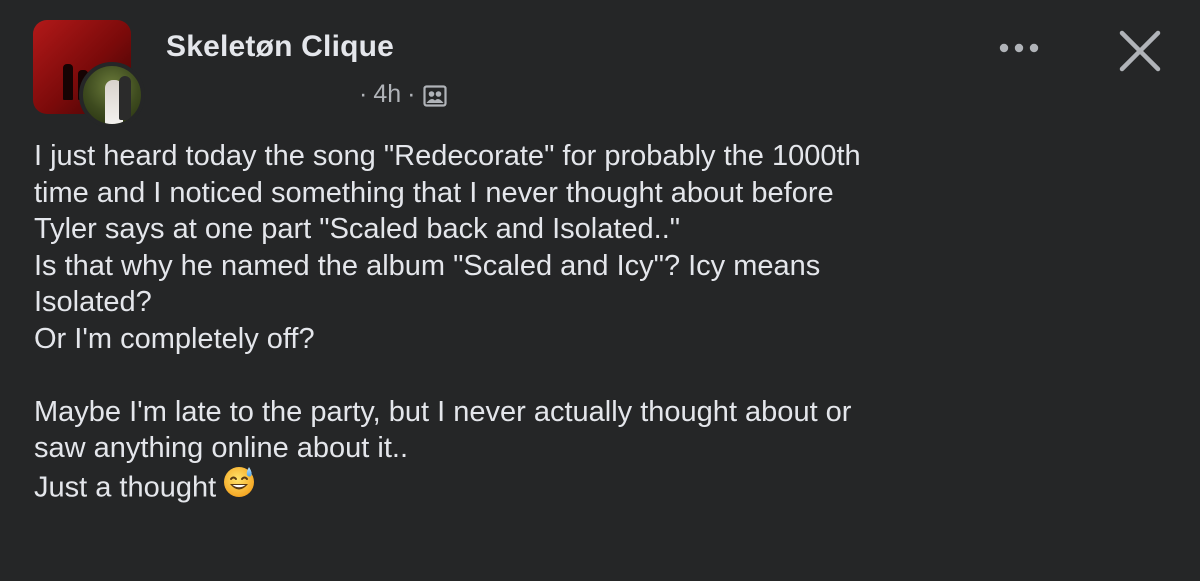 This screenshot has width=1200, height=581. I want to click on post-text-line: Or I'm completely off?, so click(174, 338).